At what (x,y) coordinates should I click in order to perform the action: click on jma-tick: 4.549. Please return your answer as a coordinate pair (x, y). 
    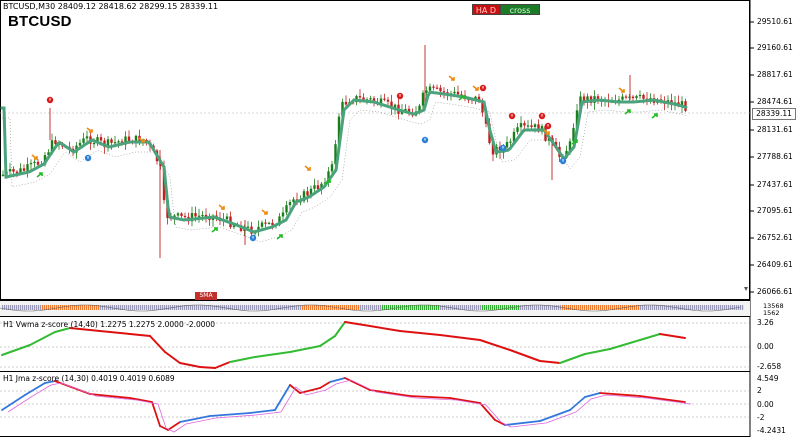
    Looking at the image, I should click on (768, 378).